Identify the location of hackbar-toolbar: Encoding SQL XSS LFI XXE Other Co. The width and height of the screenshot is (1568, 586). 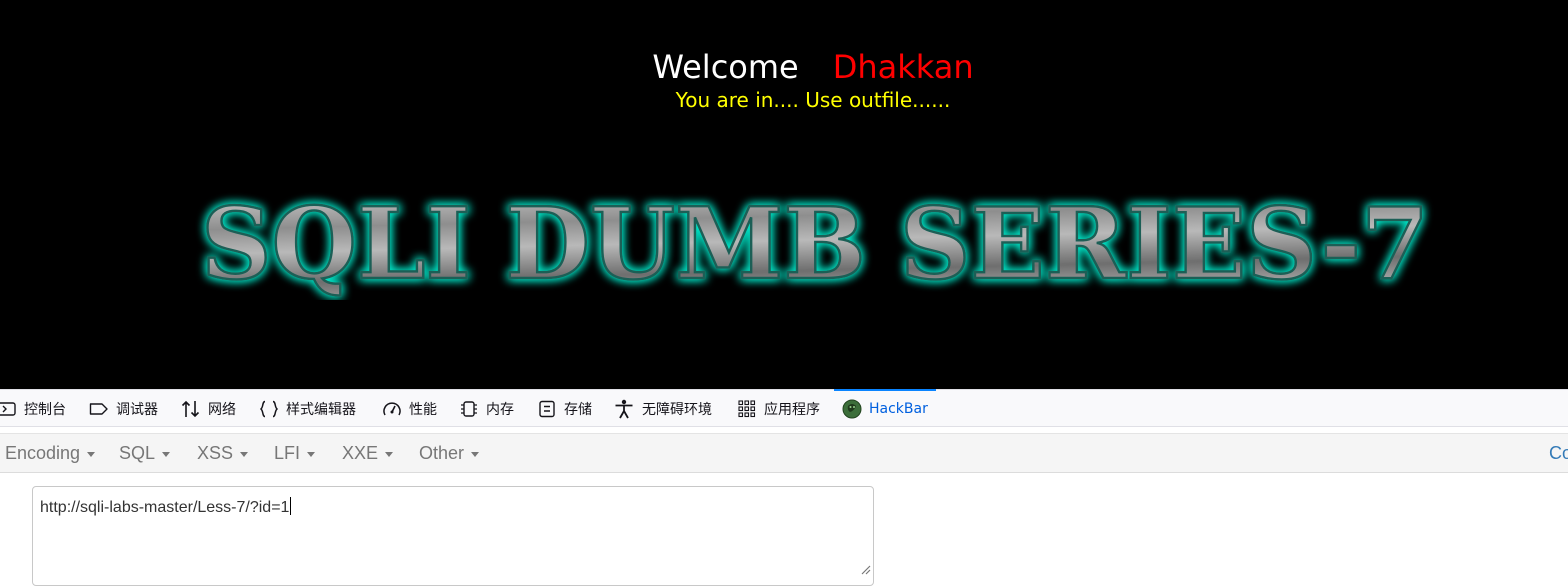
(784, 453).